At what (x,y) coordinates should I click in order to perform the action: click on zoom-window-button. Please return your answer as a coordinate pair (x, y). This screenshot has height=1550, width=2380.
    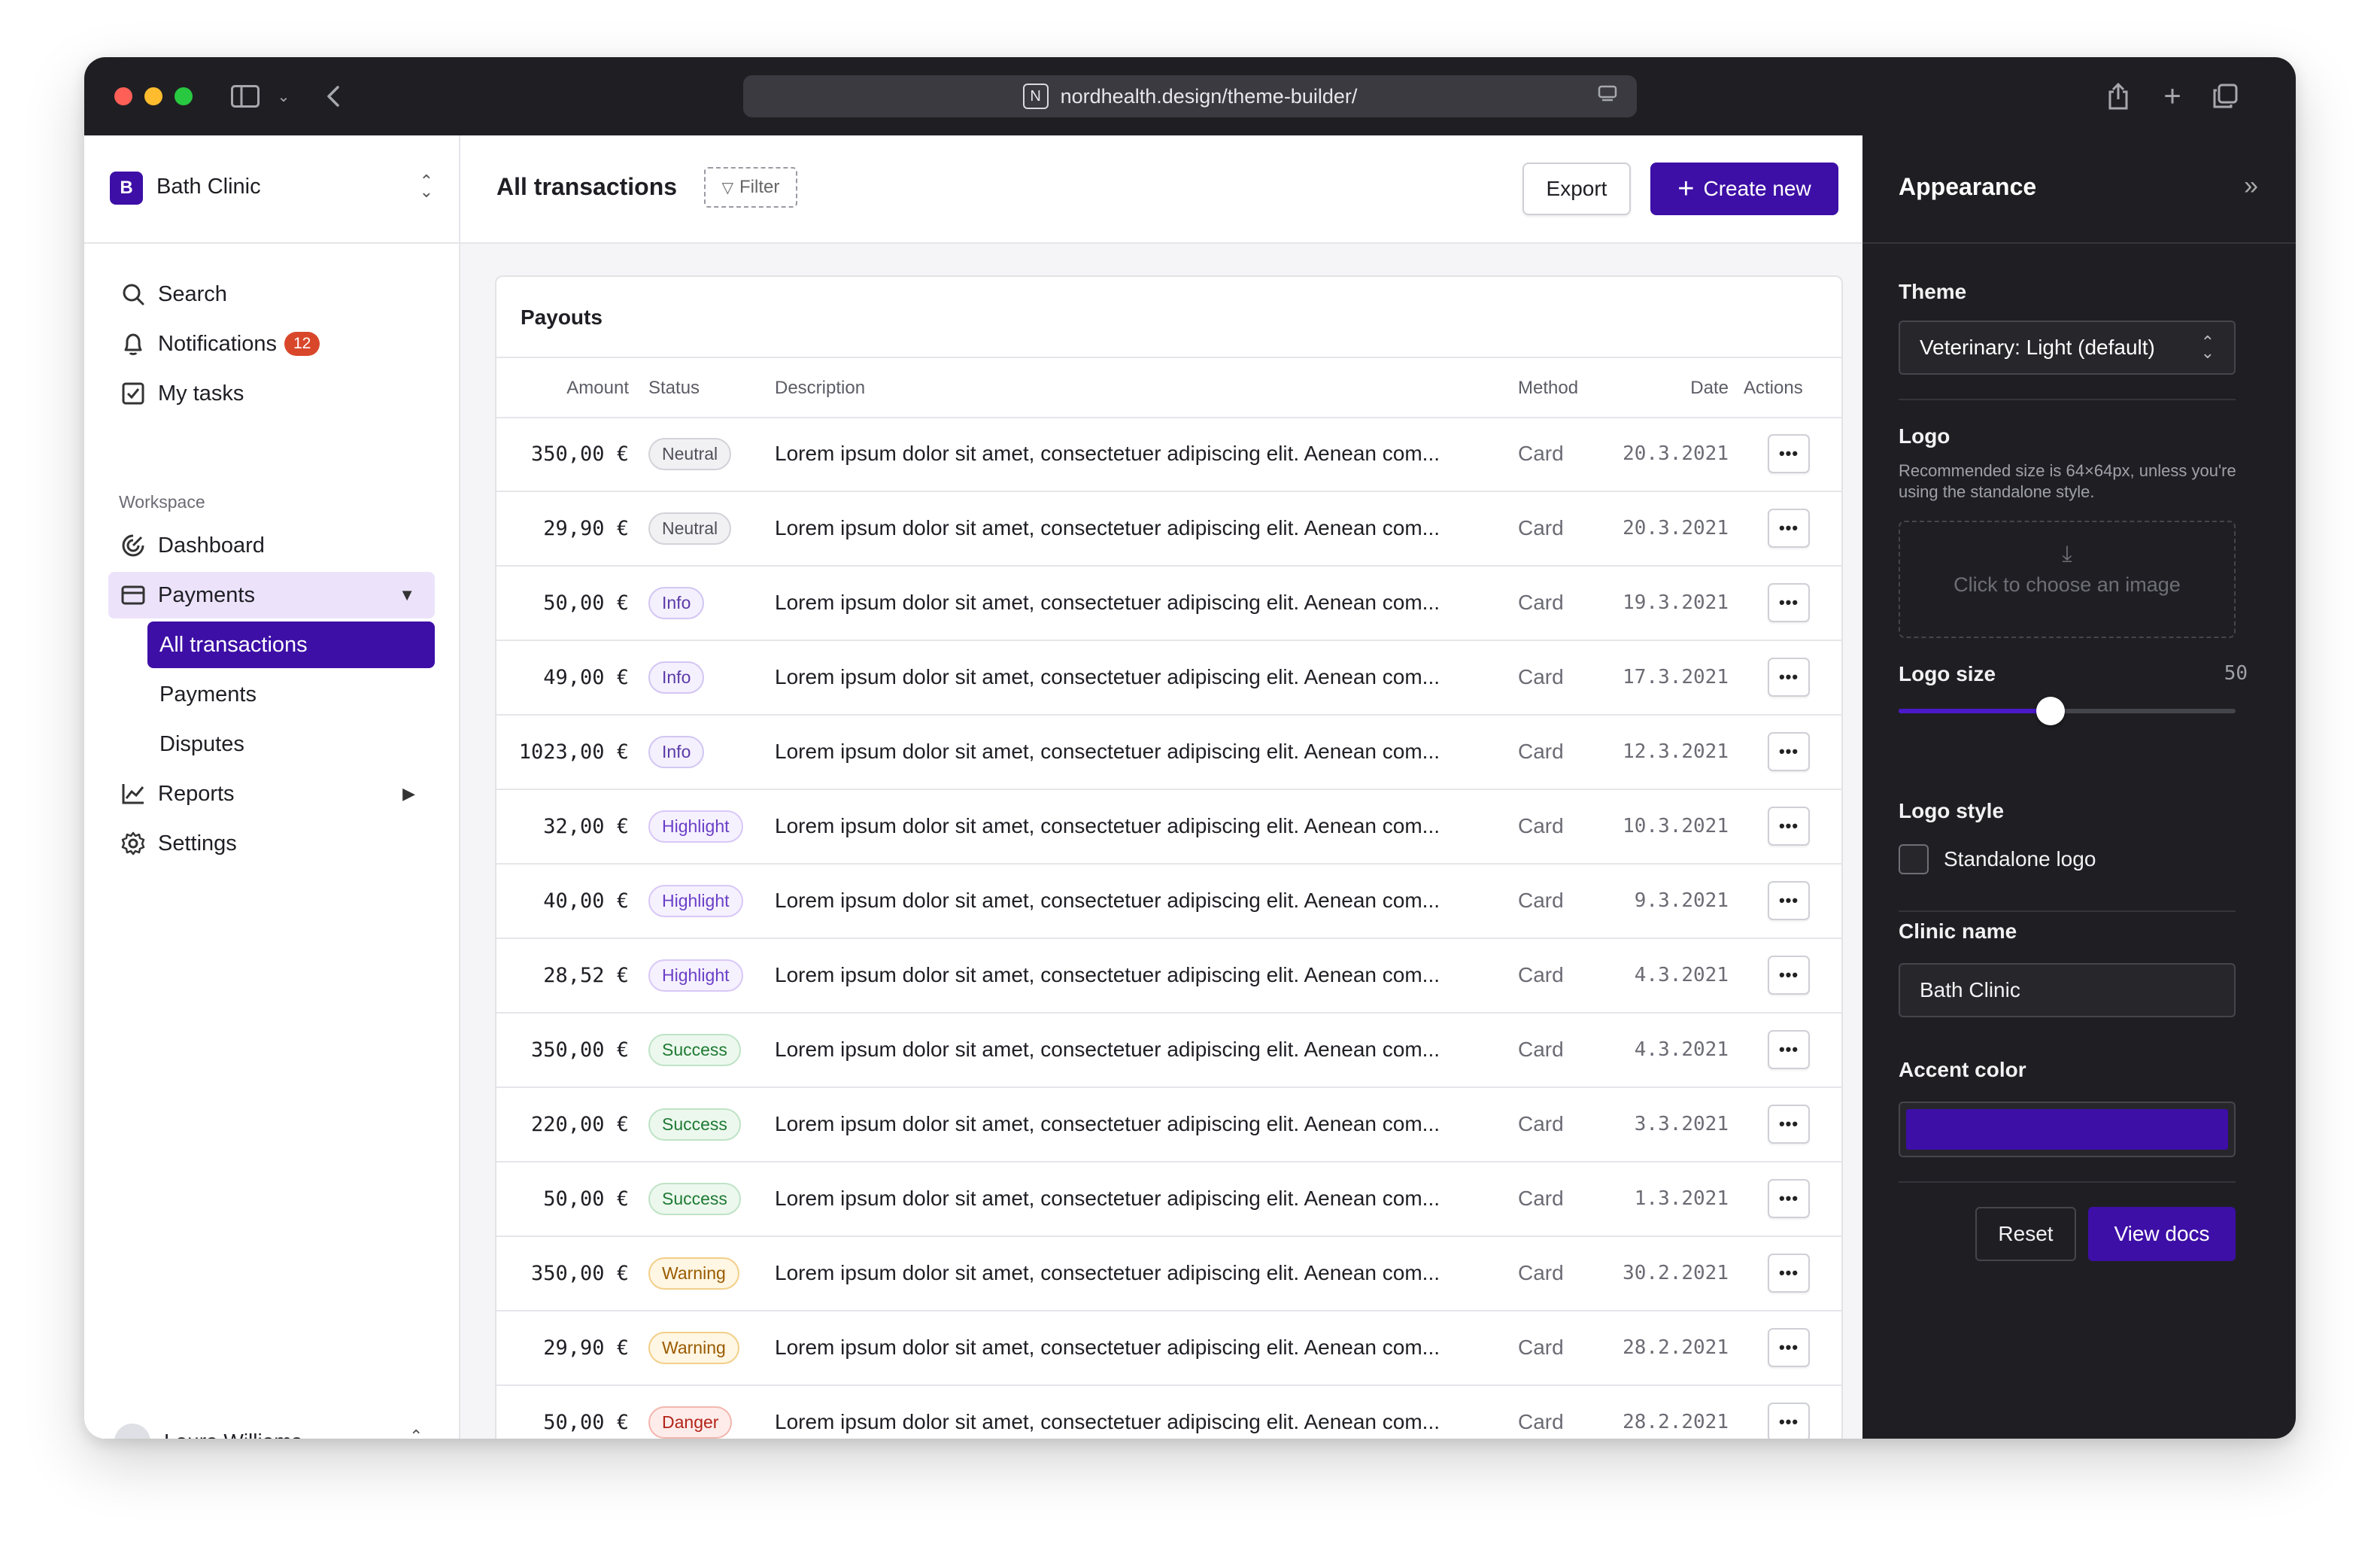
    Looking at the image, I should click on (184, 96).